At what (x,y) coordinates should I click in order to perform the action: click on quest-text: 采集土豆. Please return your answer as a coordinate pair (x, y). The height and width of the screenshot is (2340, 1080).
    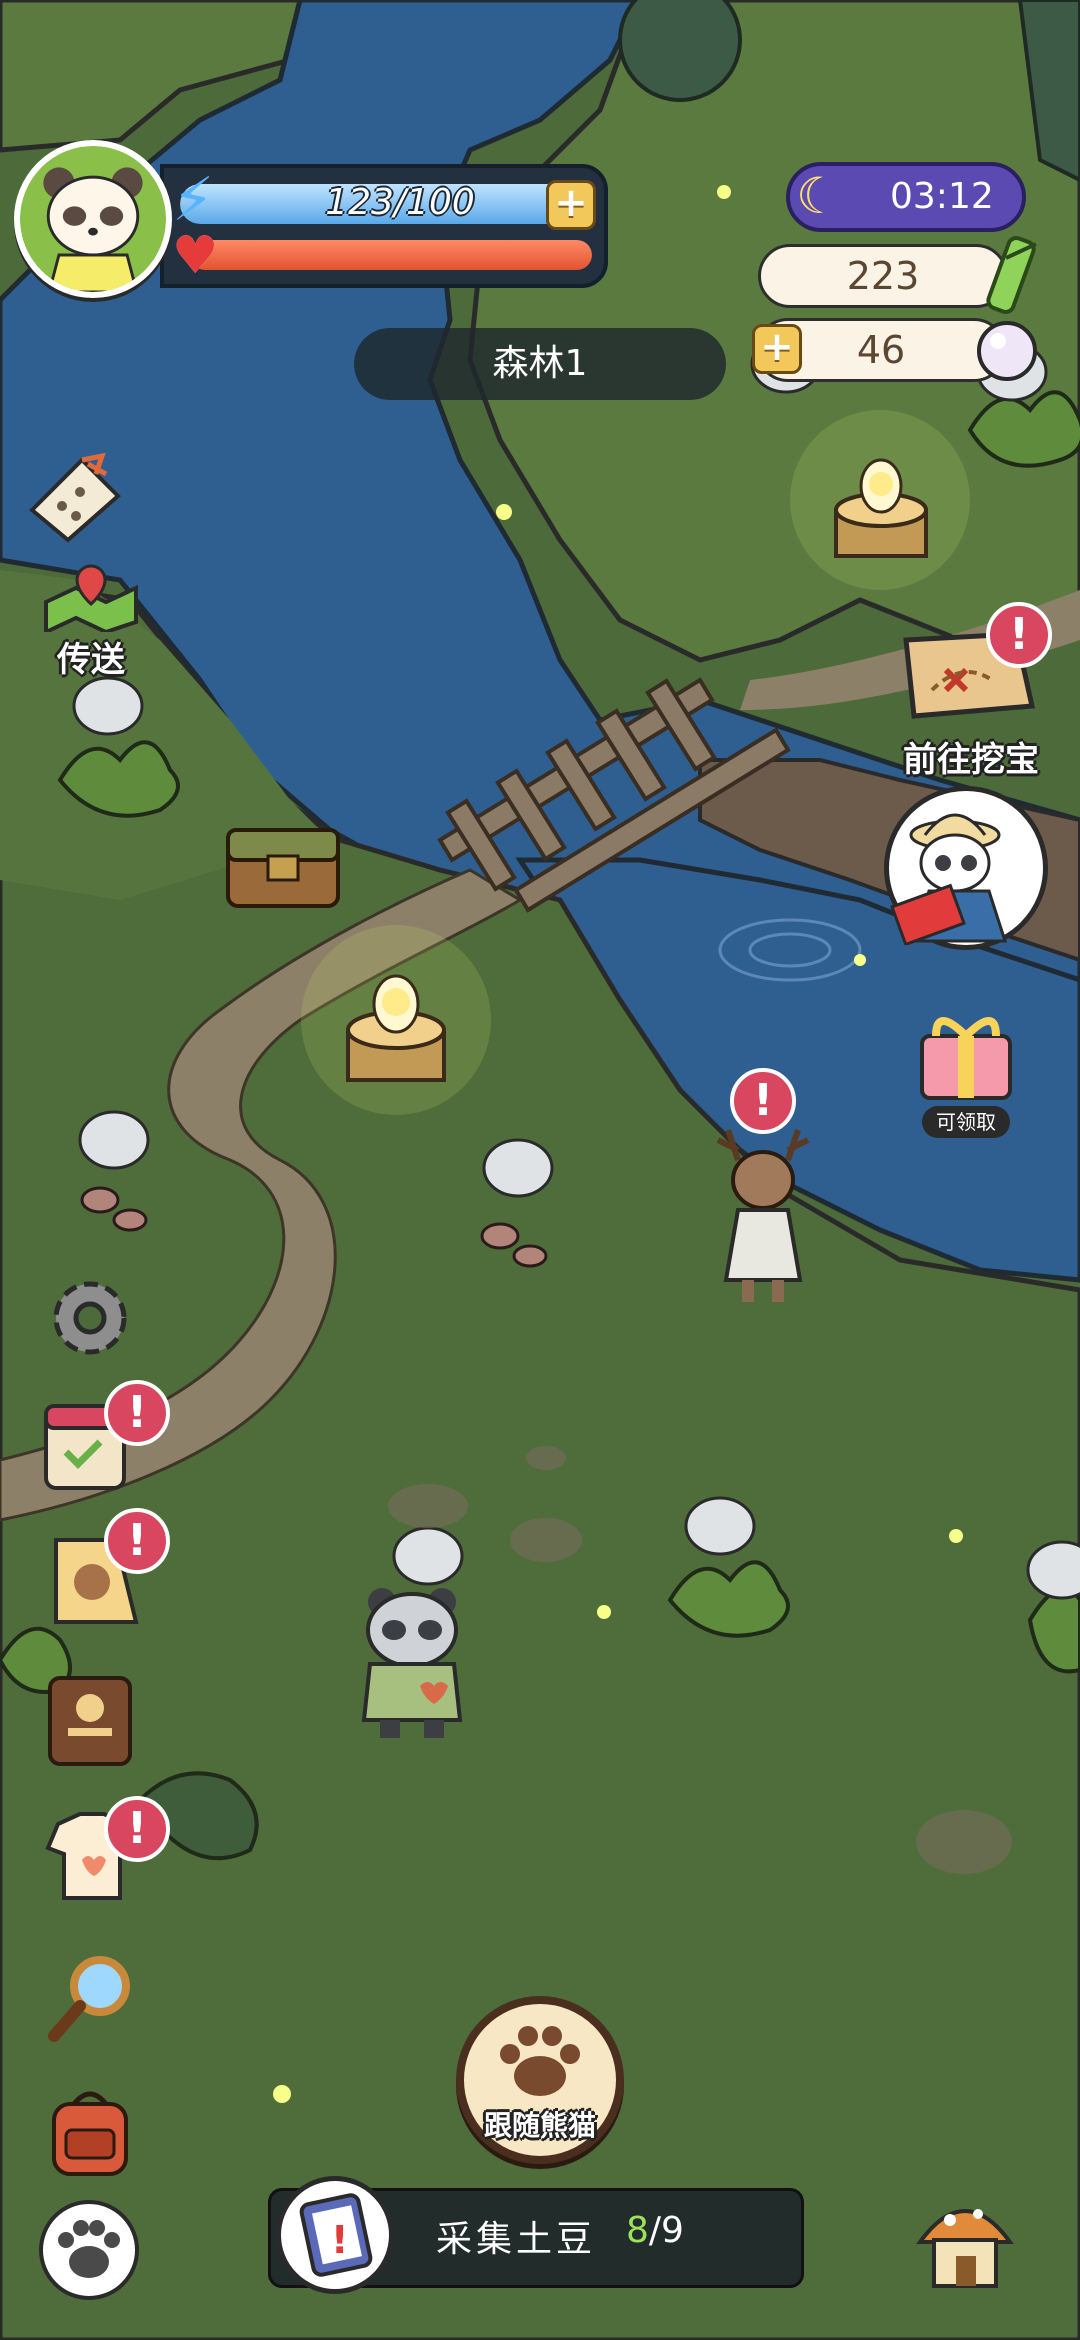
    Looking at the image, I should click on (516, 2239).